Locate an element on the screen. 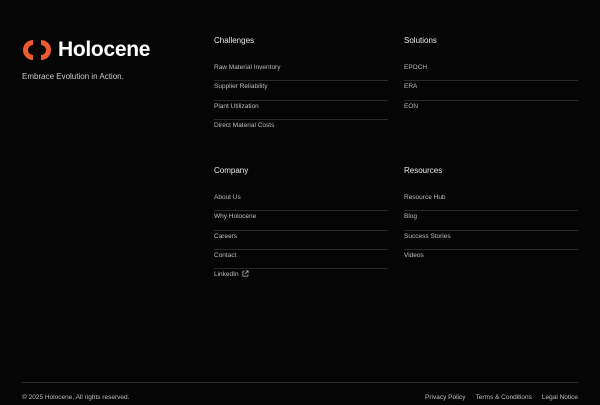  link-blog: Blog is located at coordinates (491, 221).